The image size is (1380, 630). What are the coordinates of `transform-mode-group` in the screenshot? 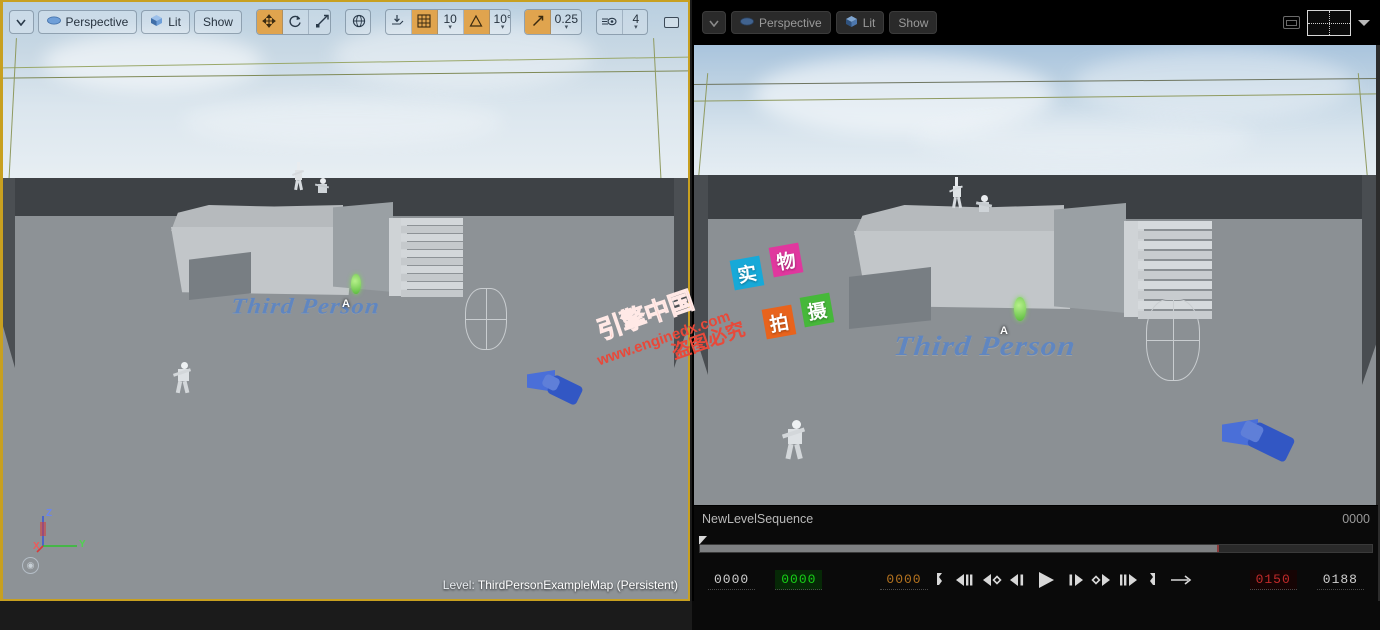 It's located at (293, 22).